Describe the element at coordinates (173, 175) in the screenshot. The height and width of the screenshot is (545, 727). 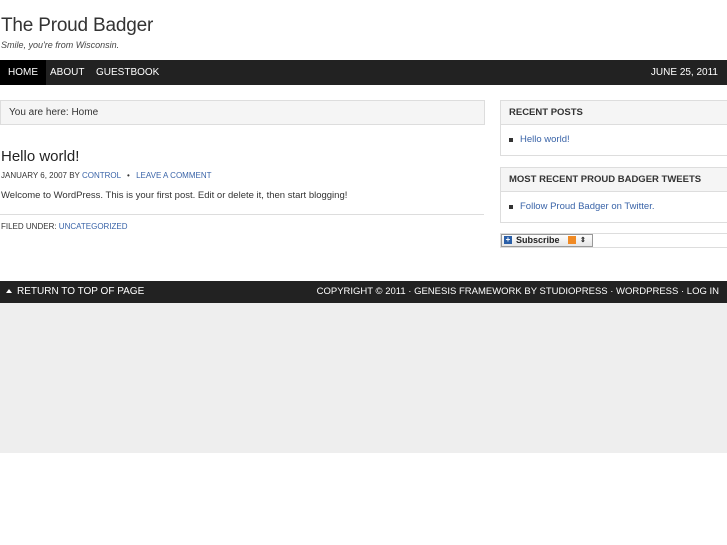
I see `leave-comment-link: LEAVE A COMMENT` at that location.